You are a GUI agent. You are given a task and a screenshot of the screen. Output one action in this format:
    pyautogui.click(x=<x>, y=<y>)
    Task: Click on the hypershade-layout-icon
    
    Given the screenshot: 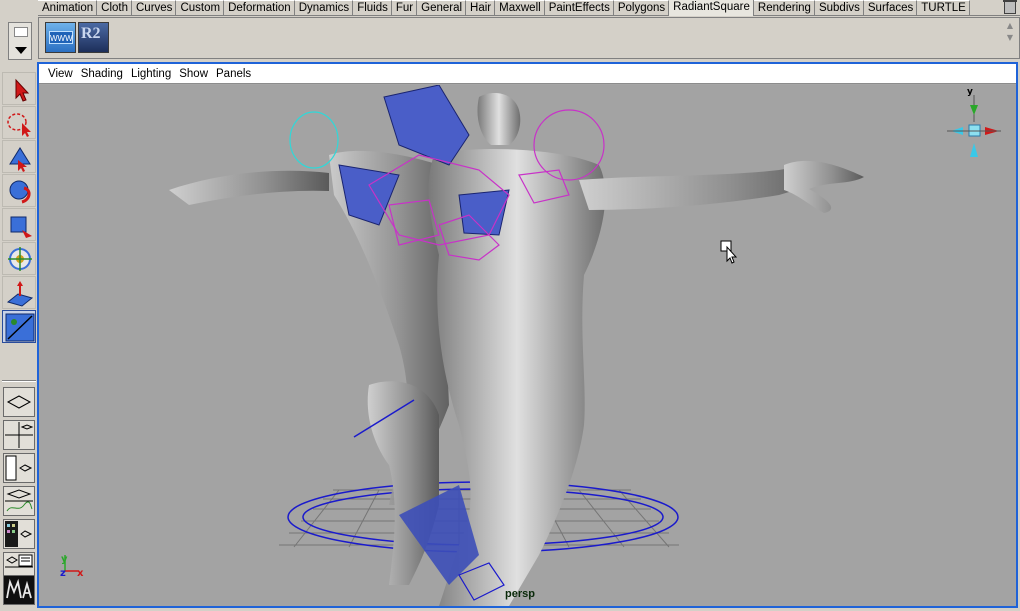 What is the action you would take?
    pyautogui.click(x=19, y=534)
    